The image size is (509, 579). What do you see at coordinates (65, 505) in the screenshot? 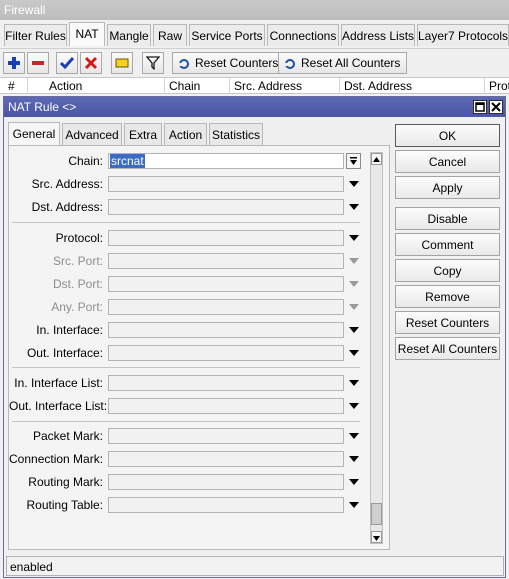
I see `routing-table-label: Routing Table:` at bounding box center [65, 505].